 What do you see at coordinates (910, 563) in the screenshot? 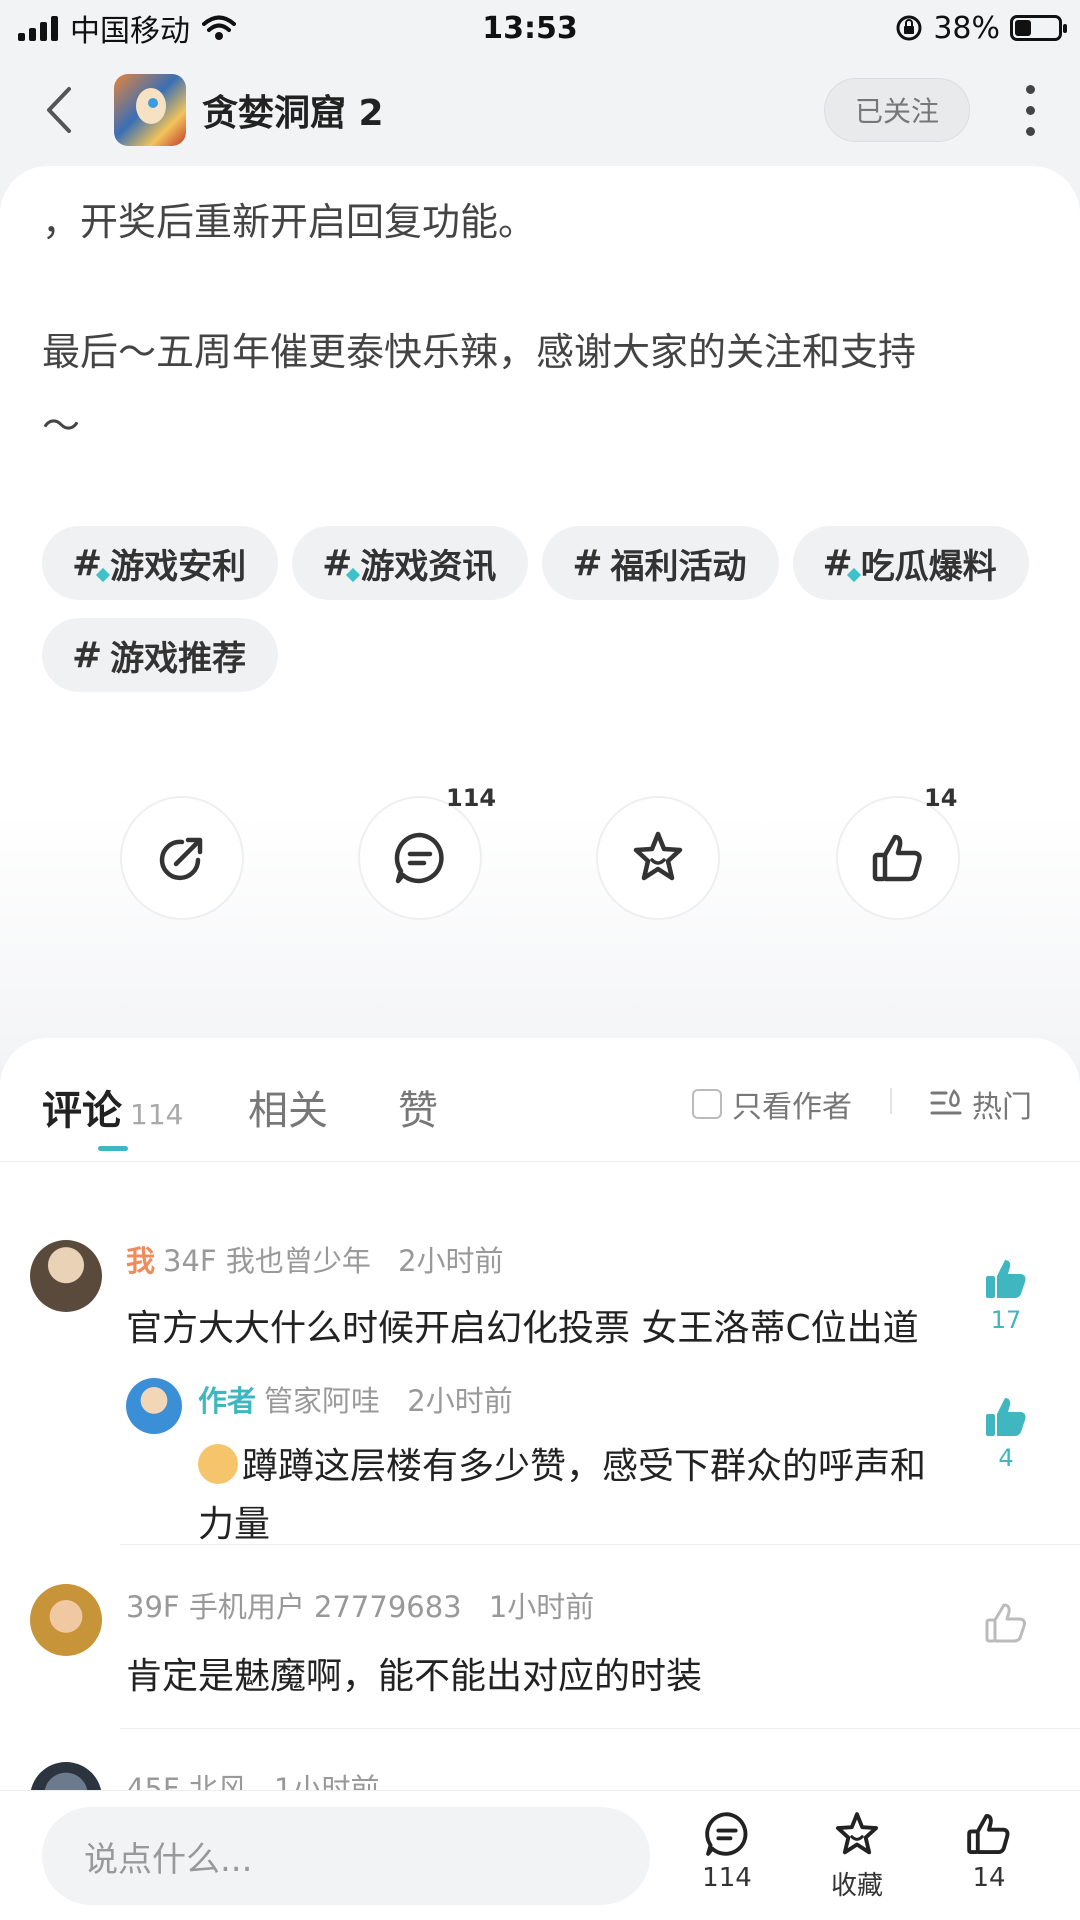
I see `tag-chip: # 吃瓜爆料` at bounding box center [910, 563].